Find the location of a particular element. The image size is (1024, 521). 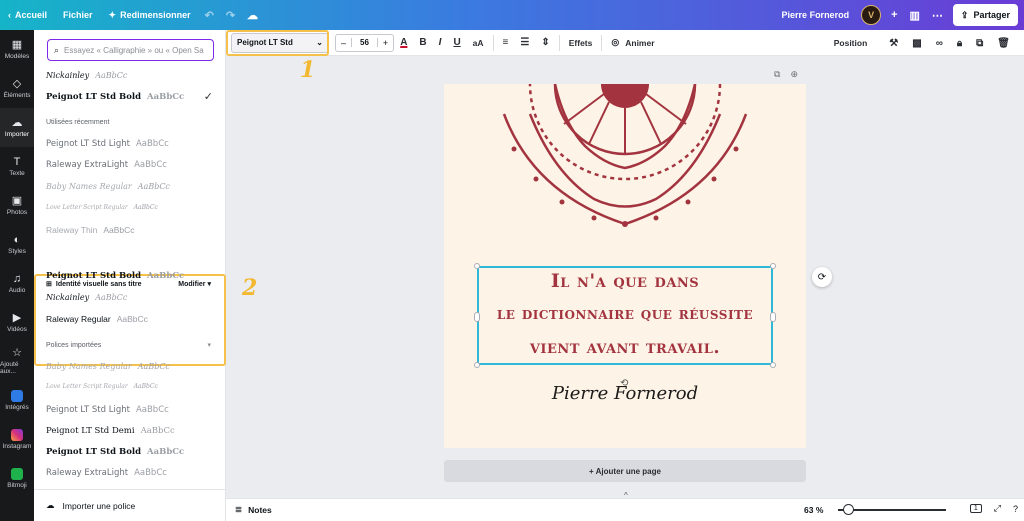

paint-roller-icon: ⚒ is located at coordinates (893, 43).